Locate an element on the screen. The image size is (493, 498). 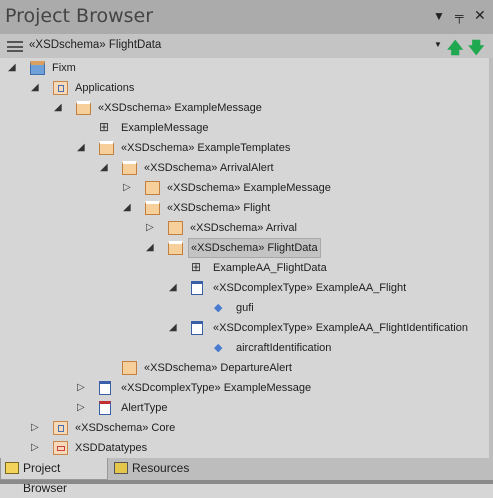
tree-item-label: aircraftIdentification is located at coordinates (284, 348).